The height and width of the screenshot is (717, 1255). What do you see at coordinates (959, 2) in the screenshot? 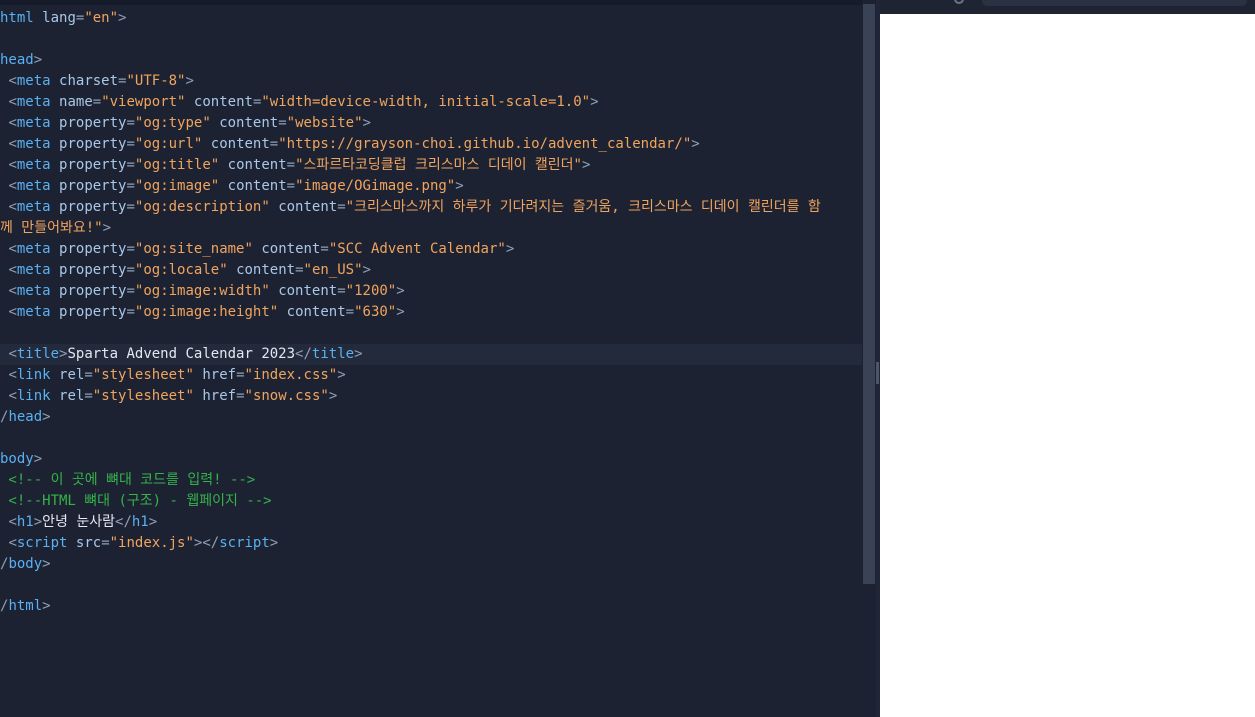
I see `refresh-icon` at bounding box center [959, 2].